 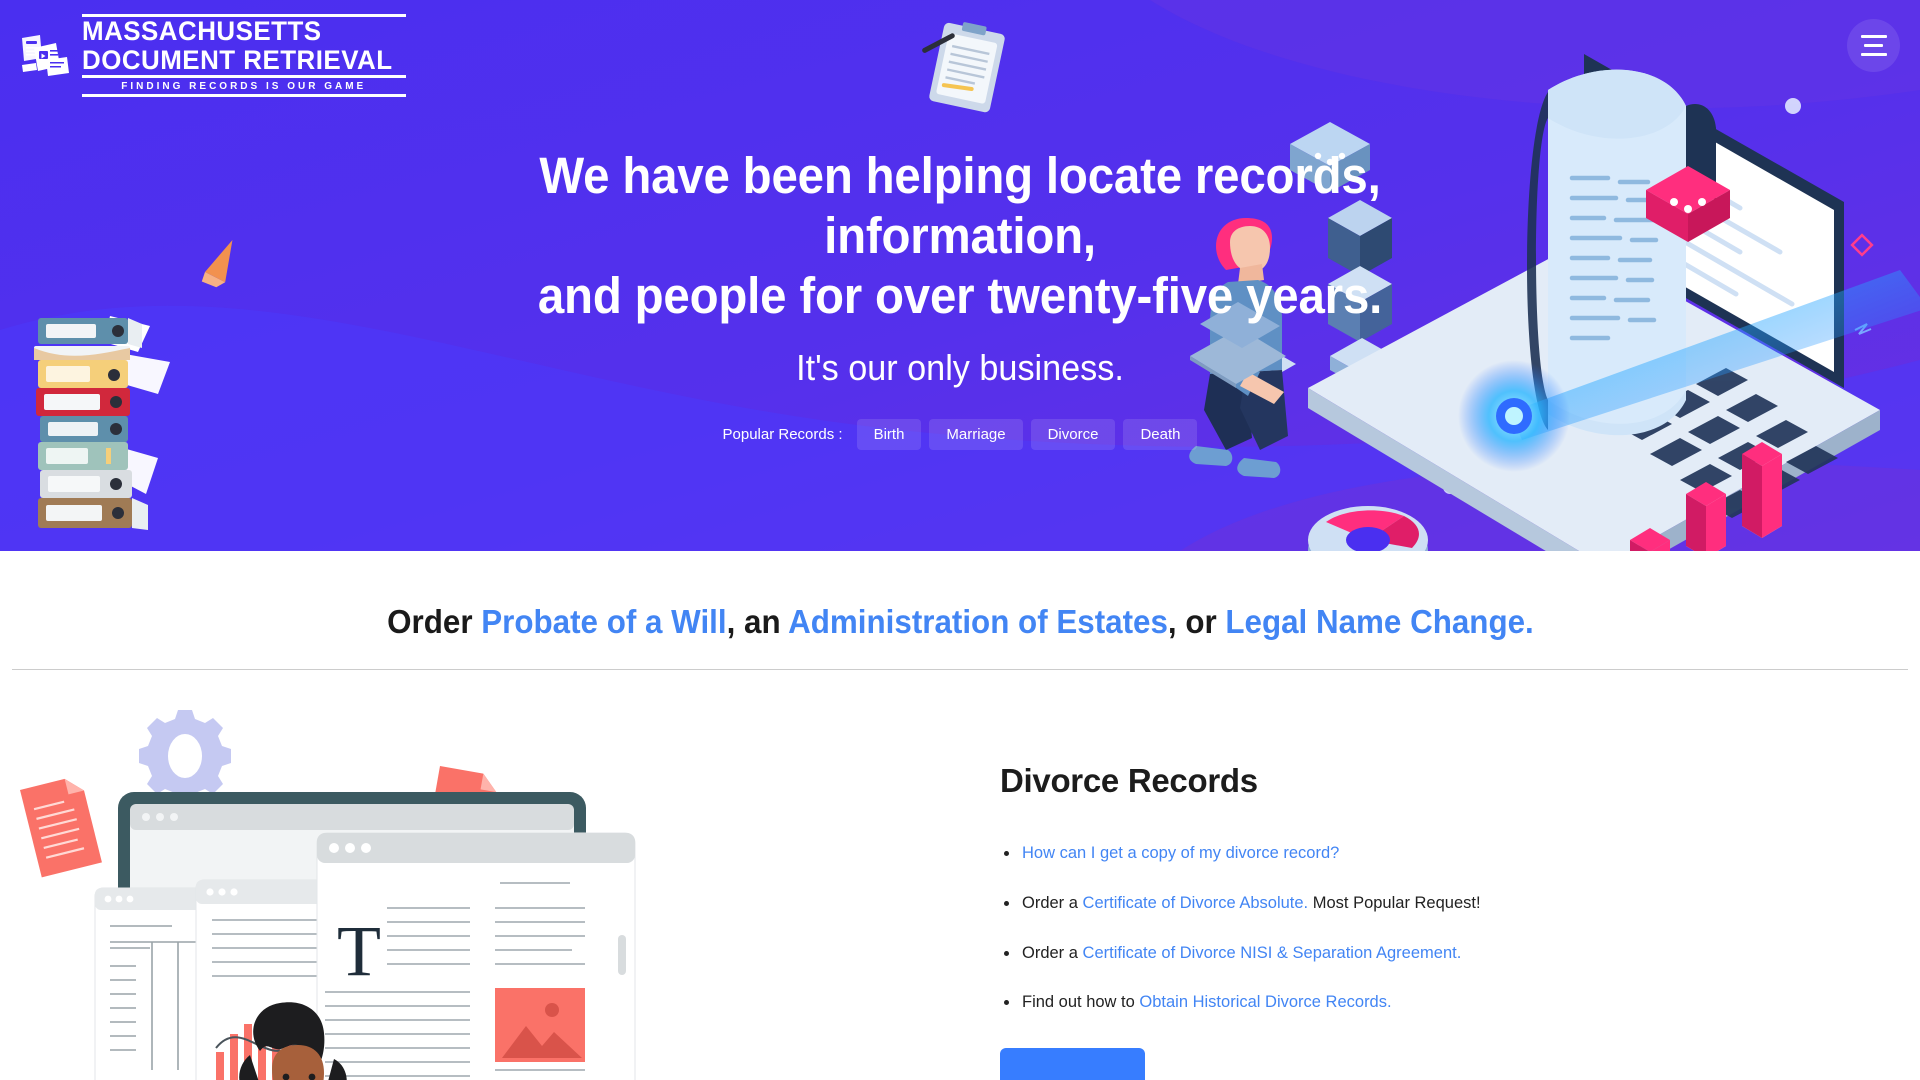 I want to click on documents-illustration: T, so click(x=328, y=895).